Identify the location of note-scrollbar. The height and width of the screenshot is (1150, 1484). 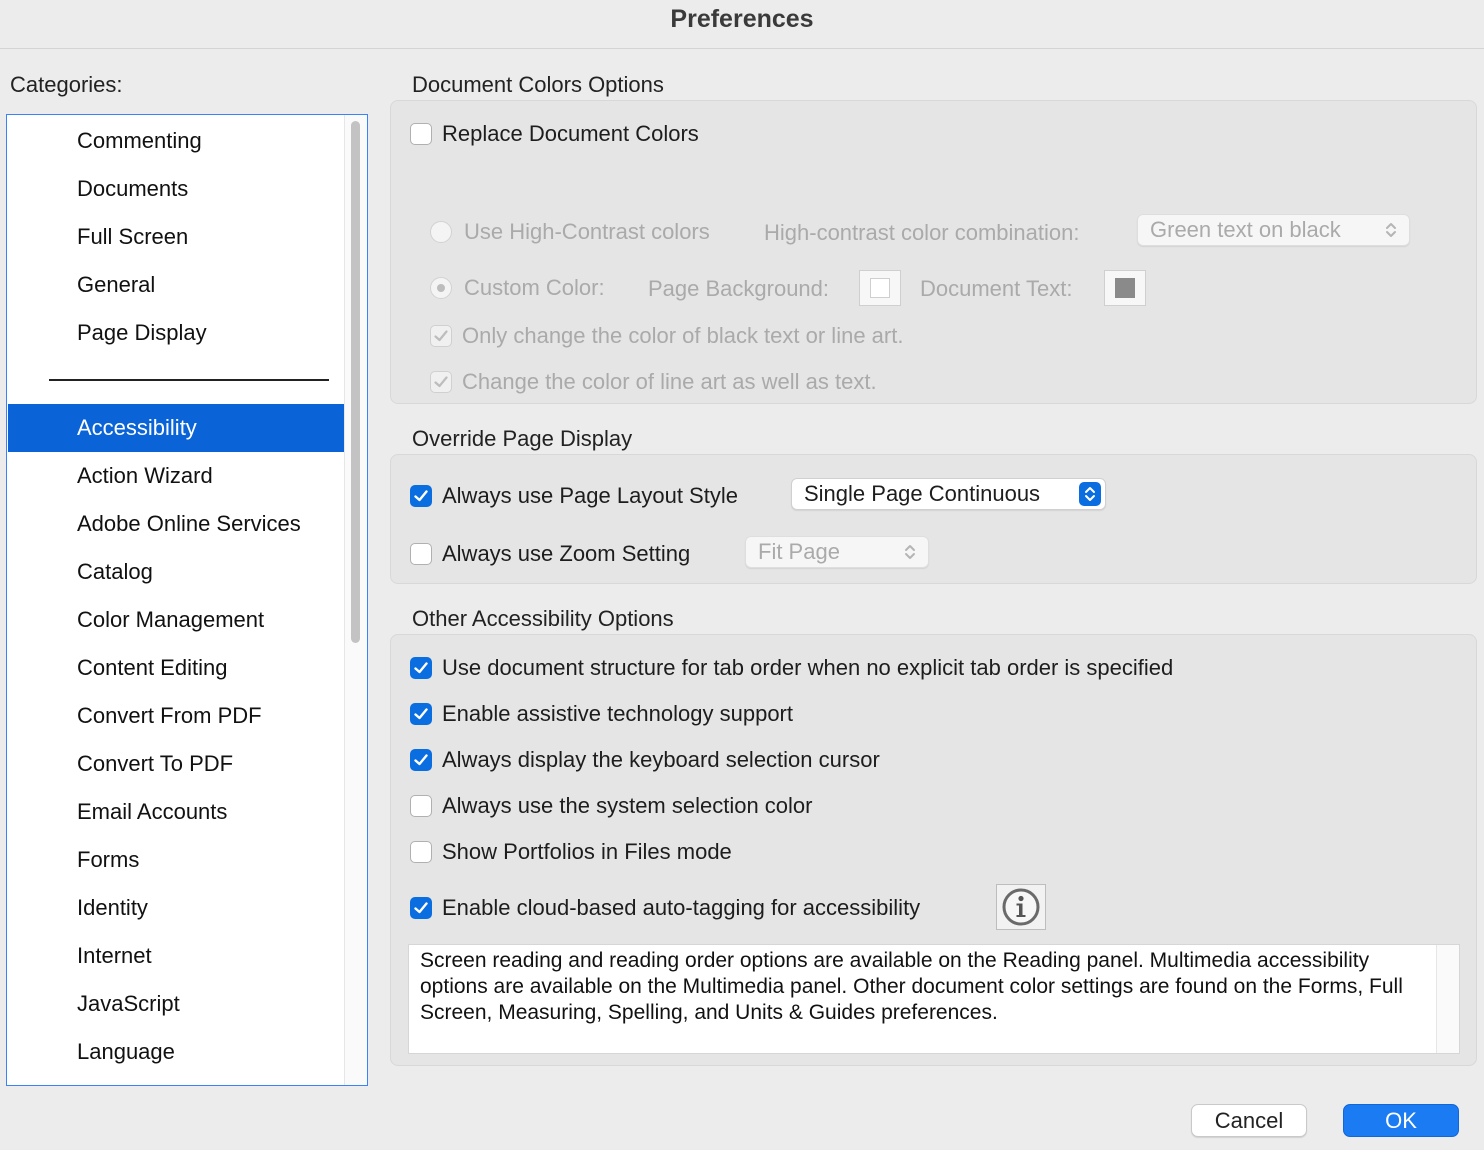
(1447, 999).